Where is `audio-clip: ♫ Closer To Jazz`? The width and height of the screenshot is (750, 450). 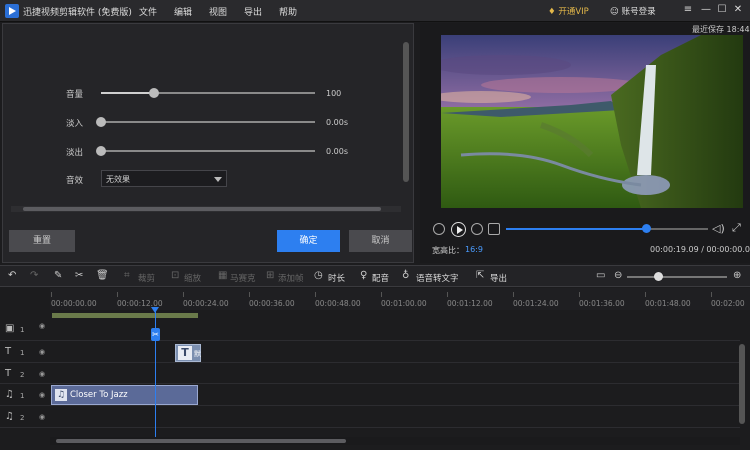
audio-clip: ♫ Closer To Jazz is located at coordinates (124, 395).